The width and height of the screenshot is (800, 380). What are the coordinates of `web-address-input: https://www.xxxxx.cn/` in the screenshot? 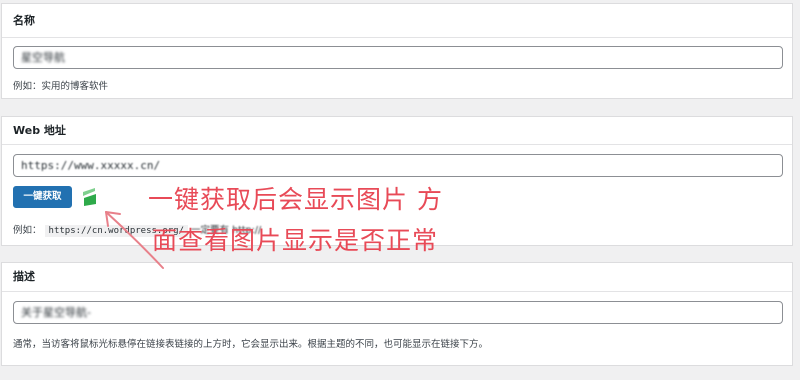 It's located at (398, 165).